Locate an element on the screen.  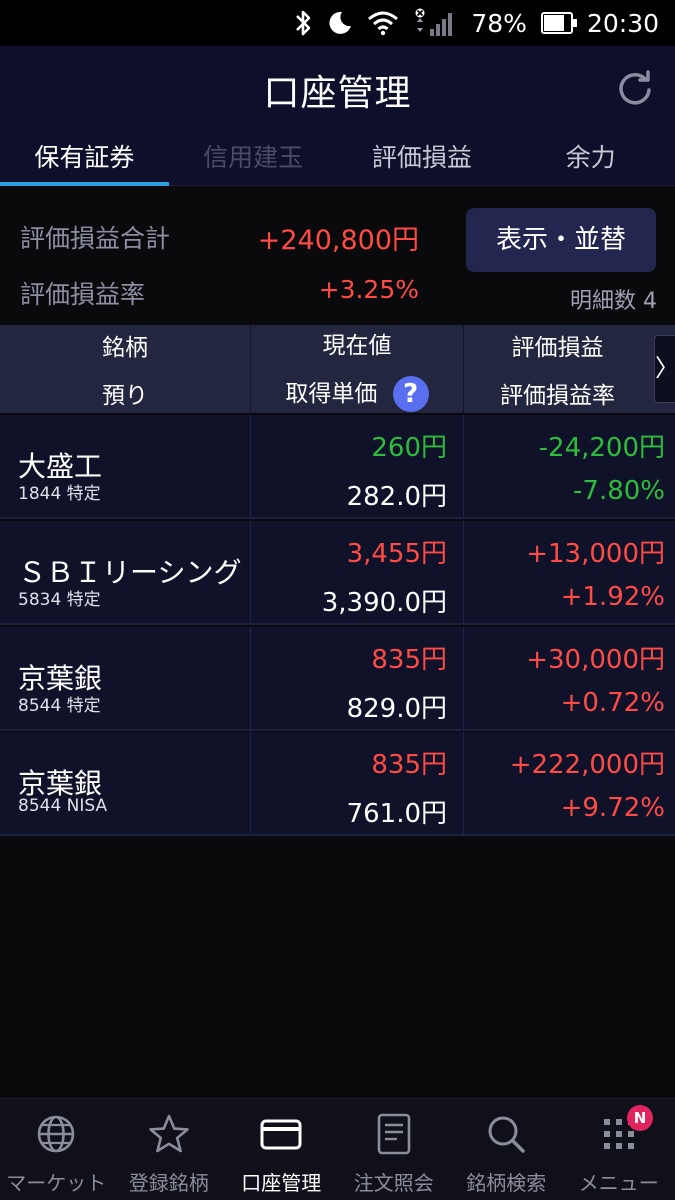
battery-percent: 78% is located at coordinates (499, 23).